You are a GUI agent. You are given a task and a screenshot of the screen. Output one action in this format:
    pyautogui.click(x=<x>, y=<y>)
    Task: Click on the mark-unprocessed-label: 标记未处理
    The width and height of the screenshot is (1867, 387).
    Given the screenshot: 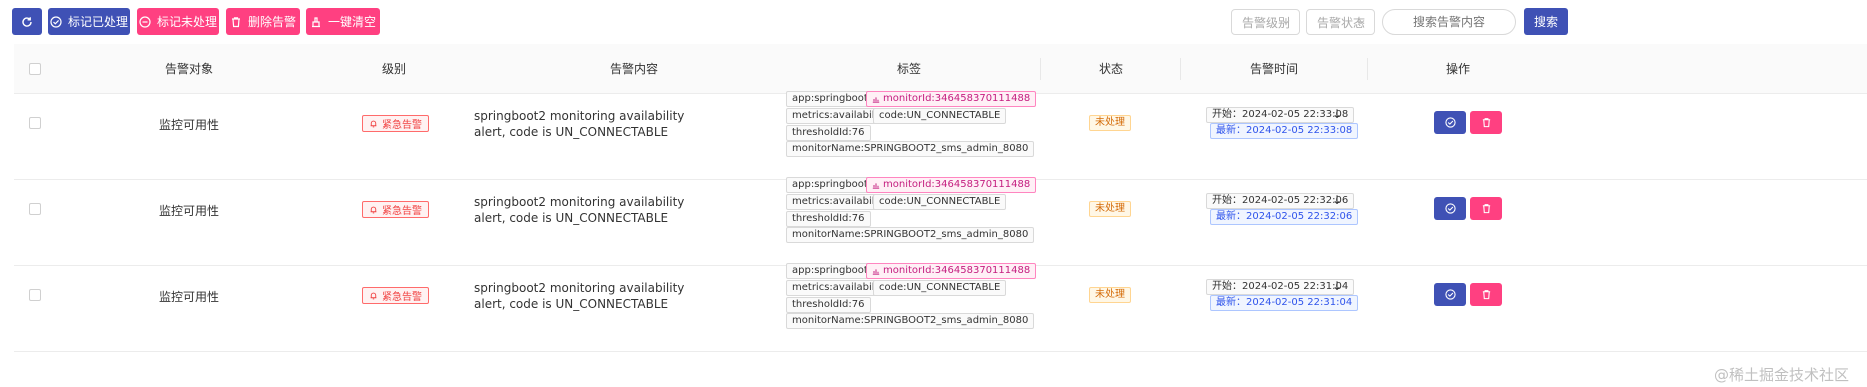 What is the action you would take?
    pyautogui.click(x=186, y=22)
    